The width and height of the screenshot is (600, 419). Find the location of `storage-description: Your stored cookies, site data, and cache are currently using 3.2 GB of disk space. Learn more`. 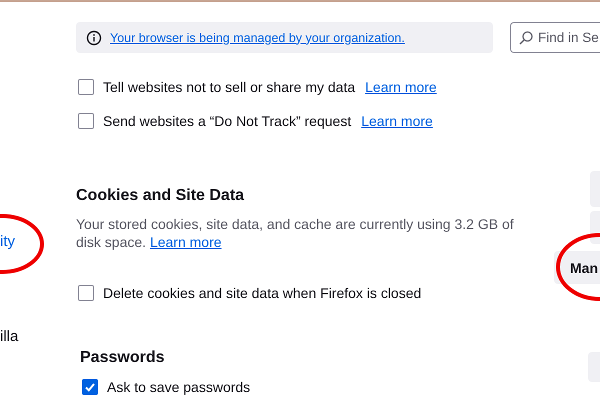

storage-description: Your stored cookies, site data, and cache are currently using 3.2 GB of disk space. Learn more is located at coordinates (295, 233).